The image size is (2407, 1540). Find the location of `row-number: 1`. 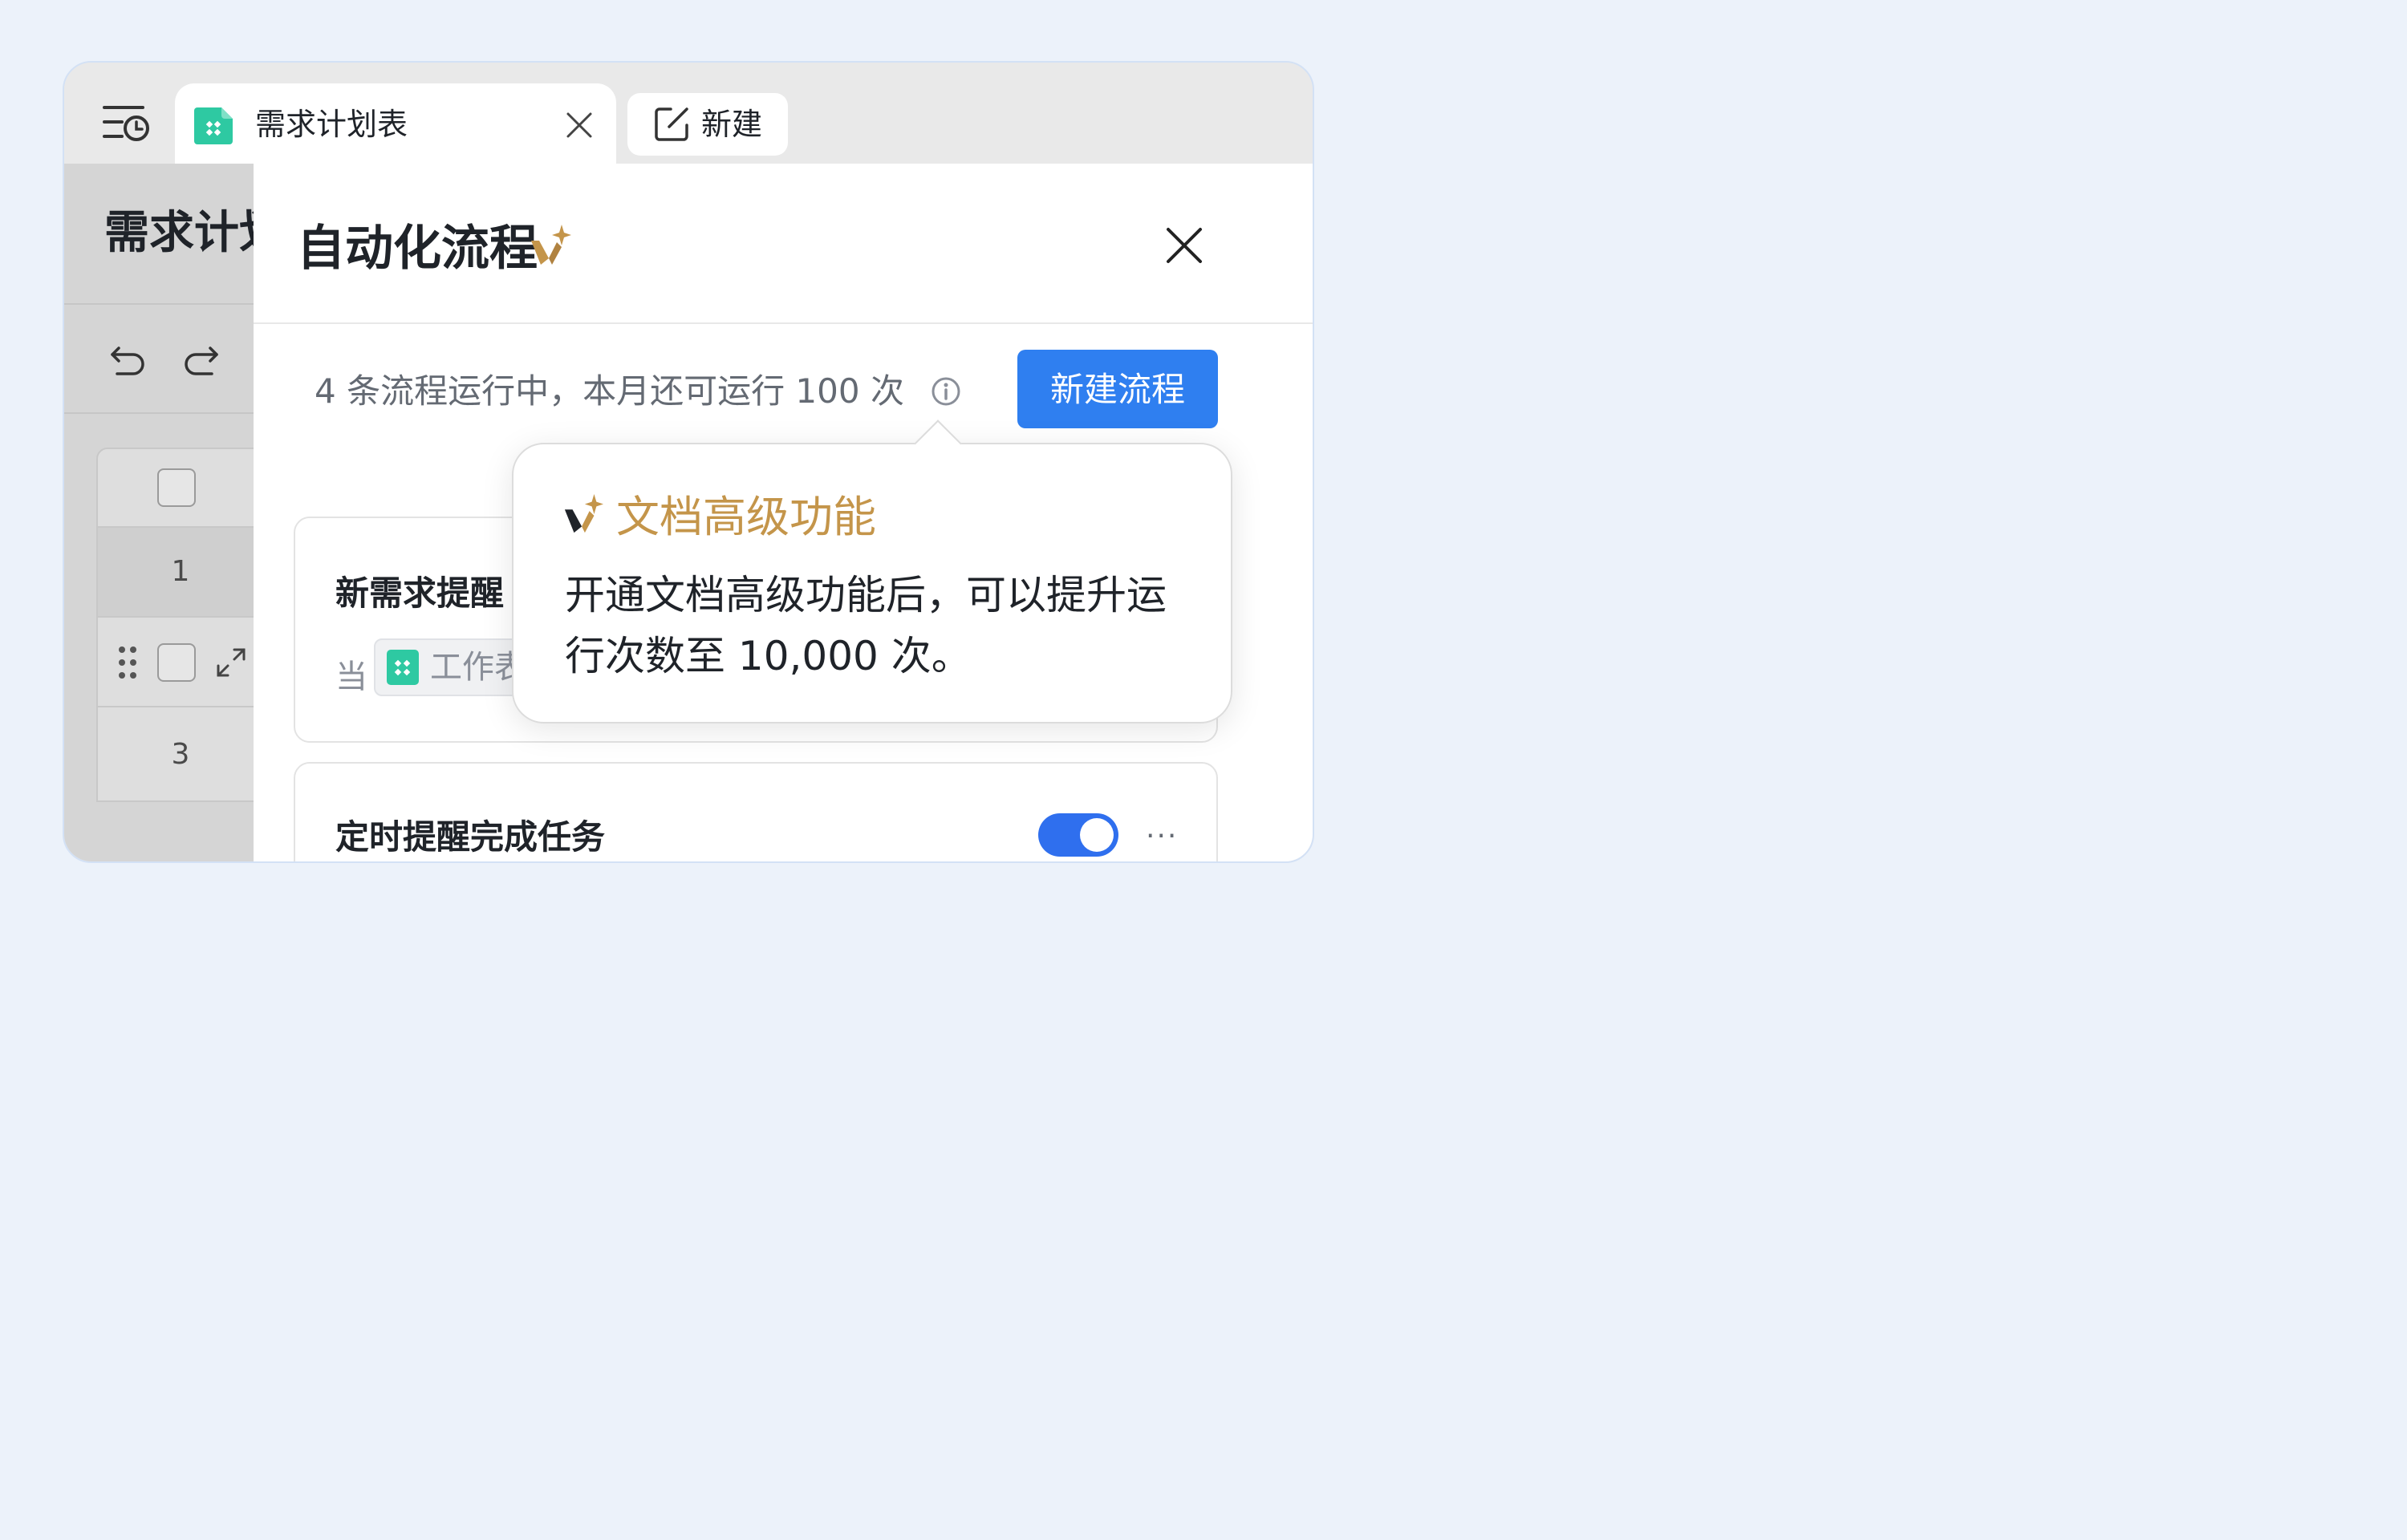

row-number: 1 is located at coordinates (180, 571).